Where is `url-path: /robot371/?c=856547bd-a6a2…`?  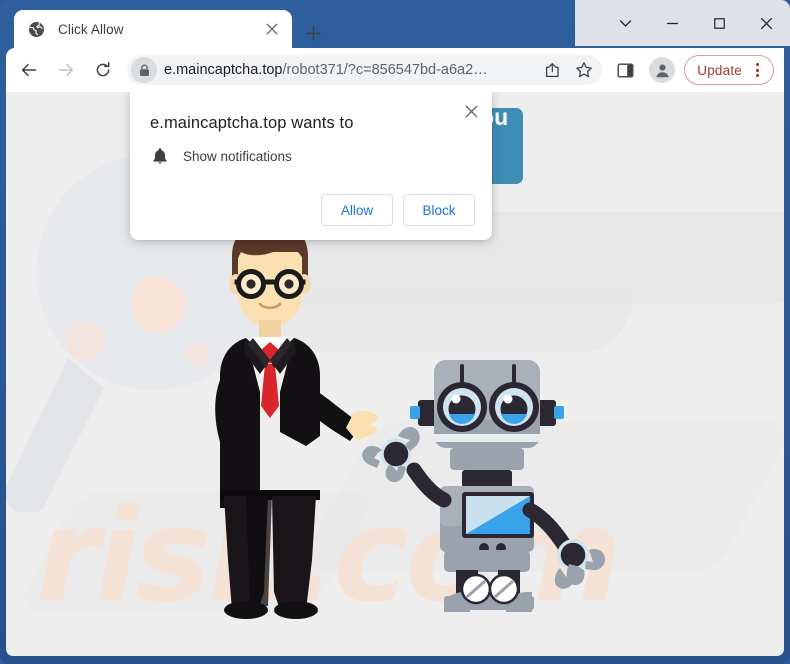
url-path: /robot371/?c=856547bd-a6a2… is located at coordinates (385, 70).